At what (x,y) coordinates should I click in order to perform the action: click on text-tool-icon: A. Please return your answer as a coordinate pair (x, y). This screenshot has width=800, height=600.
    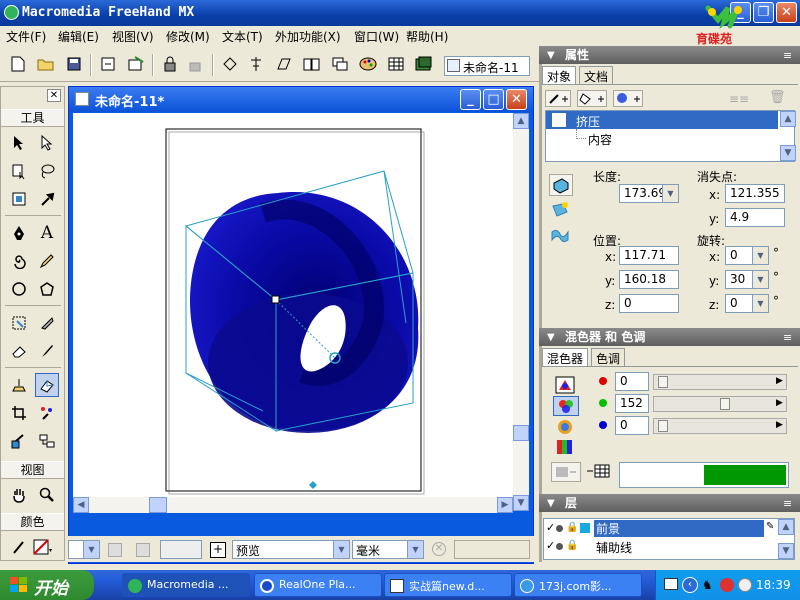
    Looking at the image, I should click on (47, 233).